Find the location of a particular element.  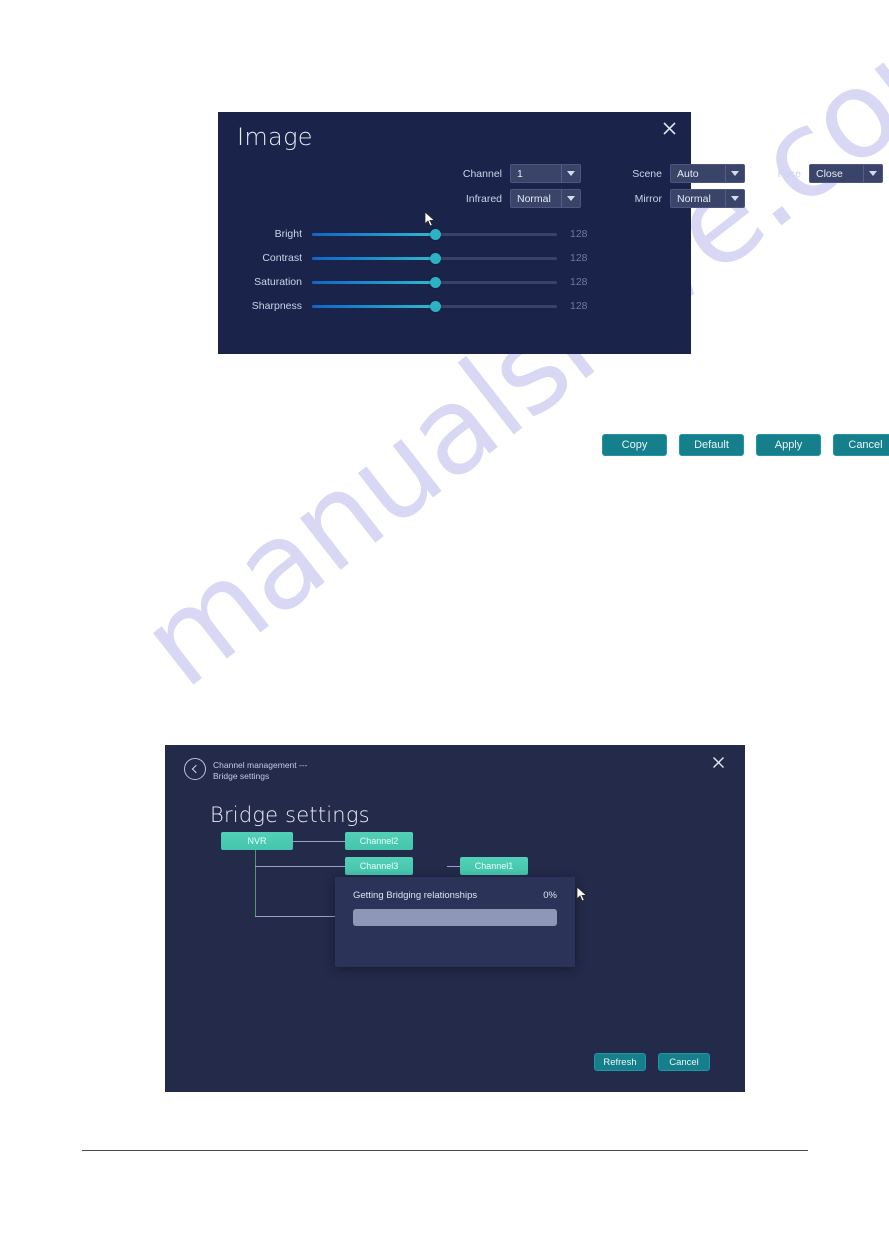

bright-slider is located at coordinates (434, 234).